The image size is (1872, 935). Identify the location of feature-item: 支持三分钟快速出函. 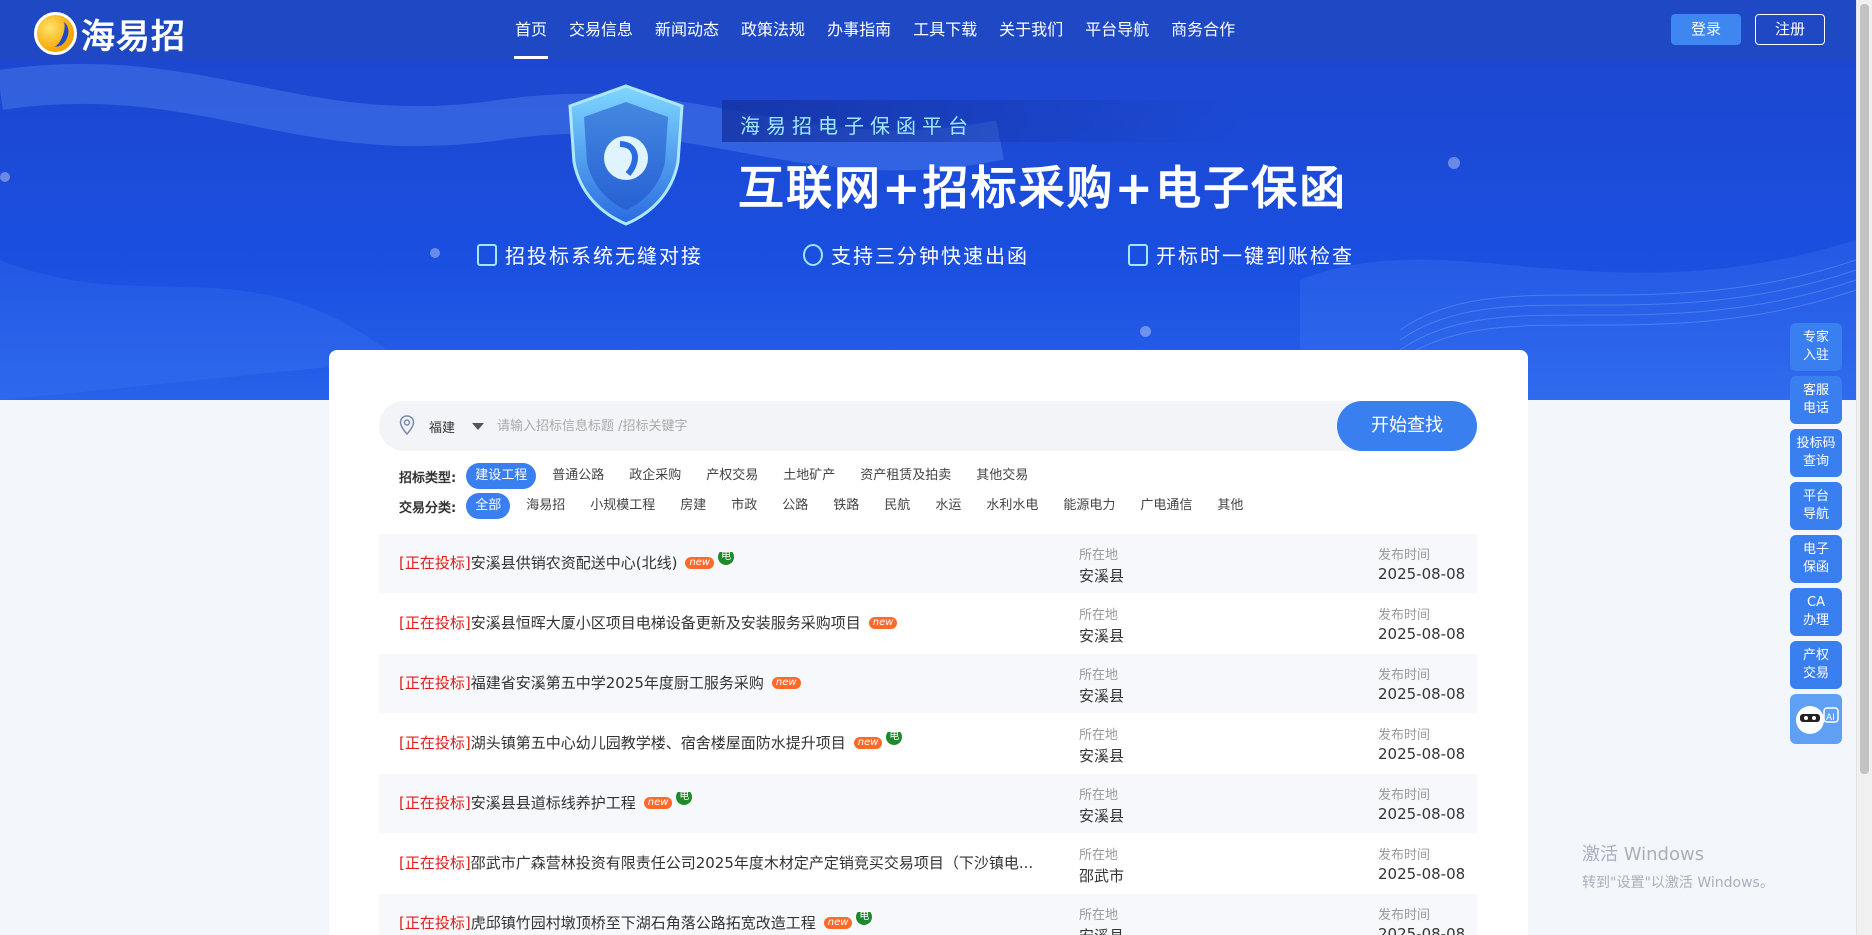
(916, 254).